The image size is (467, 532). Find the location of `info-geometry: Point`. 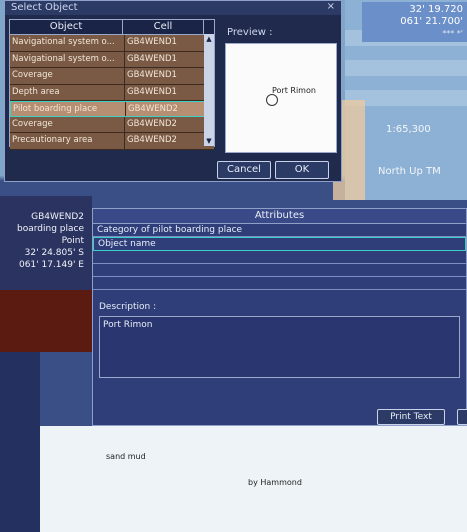

info-geometry: Point is located at coordinates (72, 241).